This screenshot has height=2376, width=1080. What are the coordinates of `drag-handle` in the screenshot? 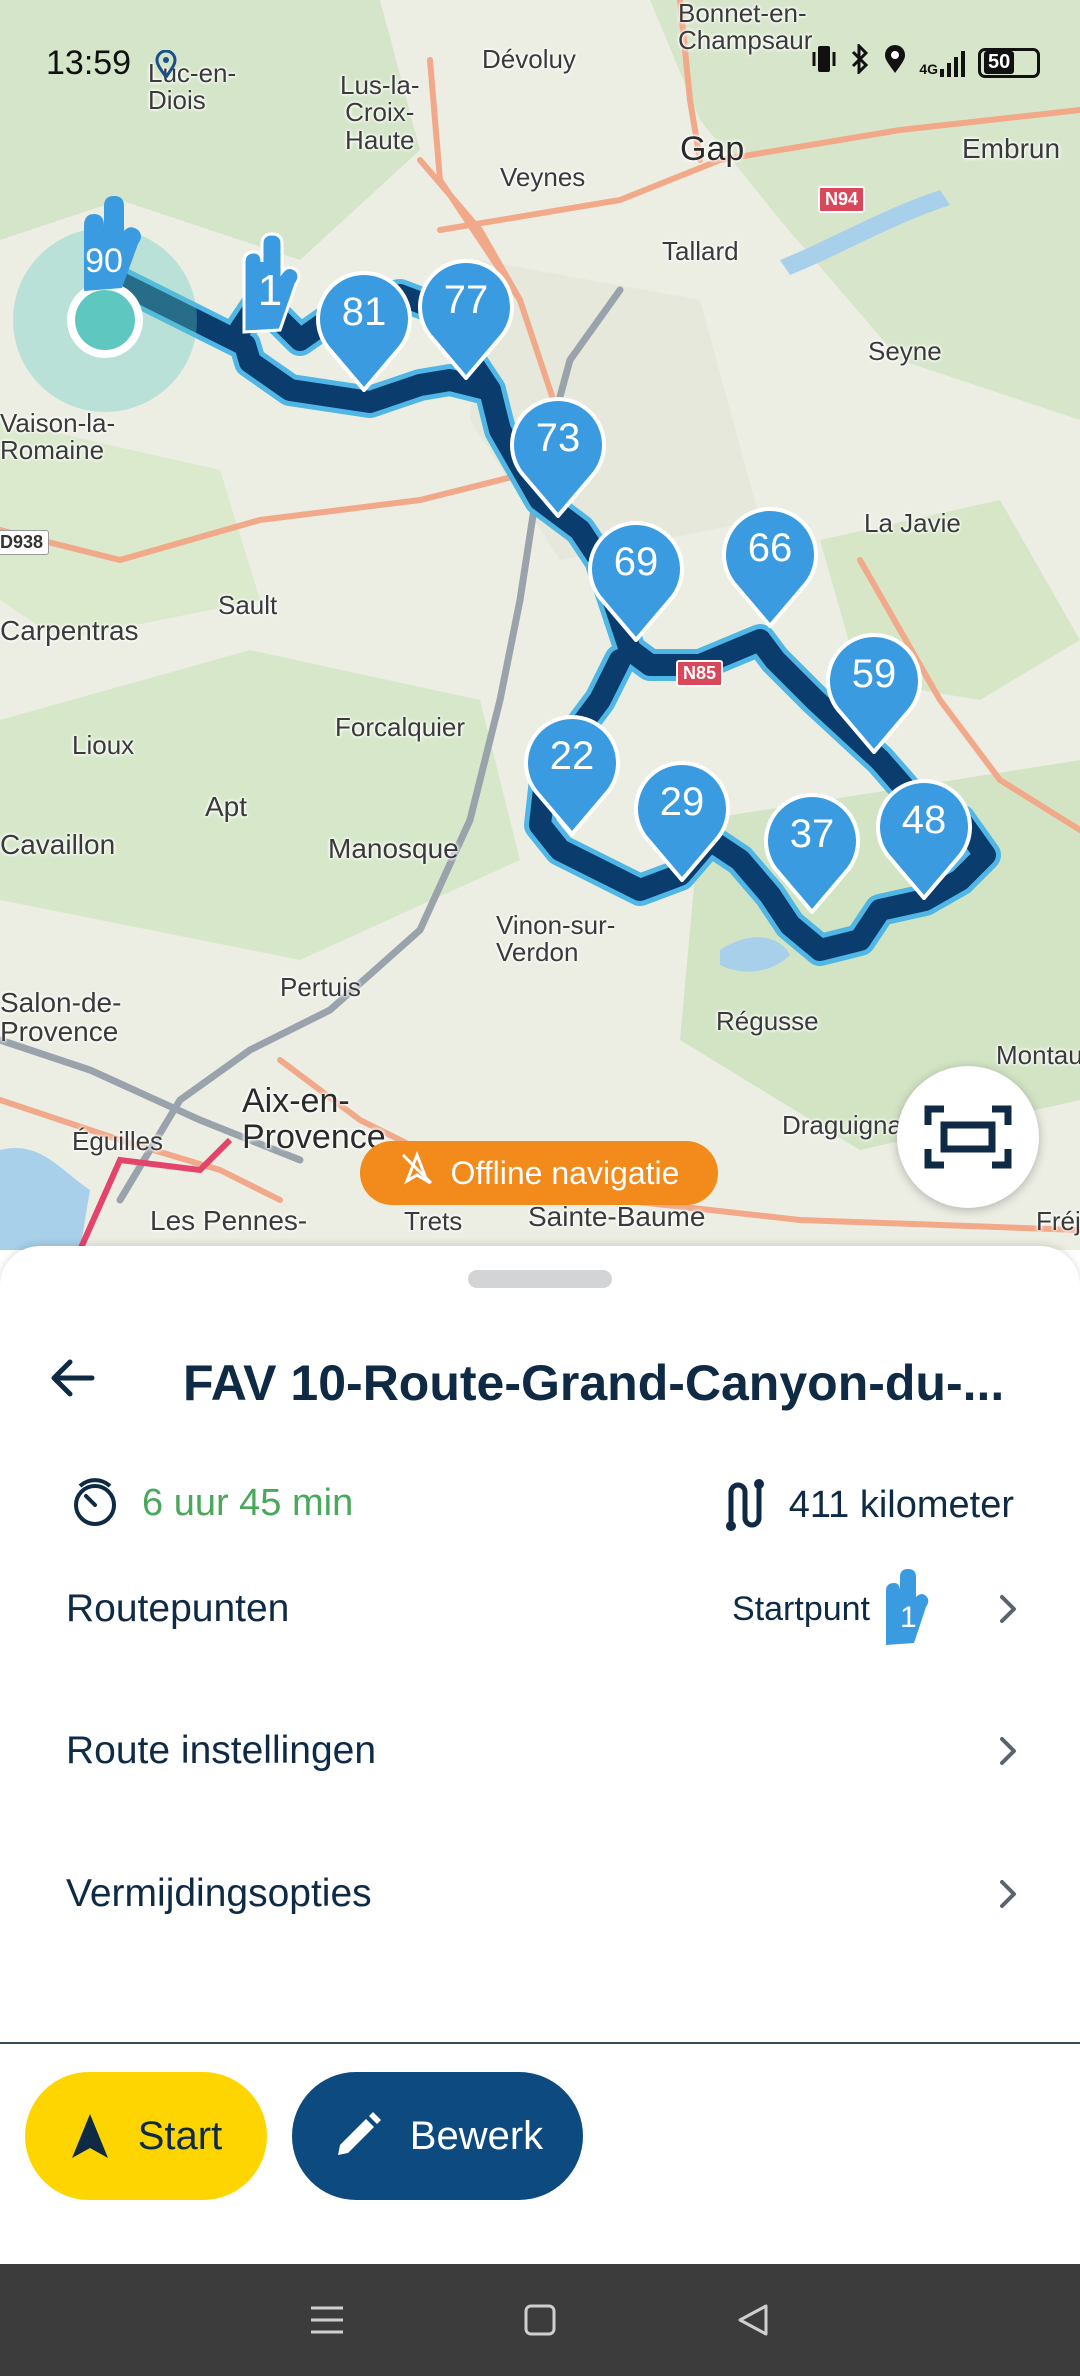 It's located at (540, 1279).